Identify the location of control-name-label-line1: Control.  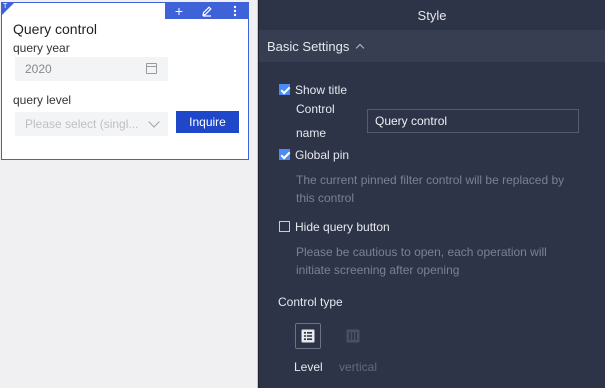
(315, 109).